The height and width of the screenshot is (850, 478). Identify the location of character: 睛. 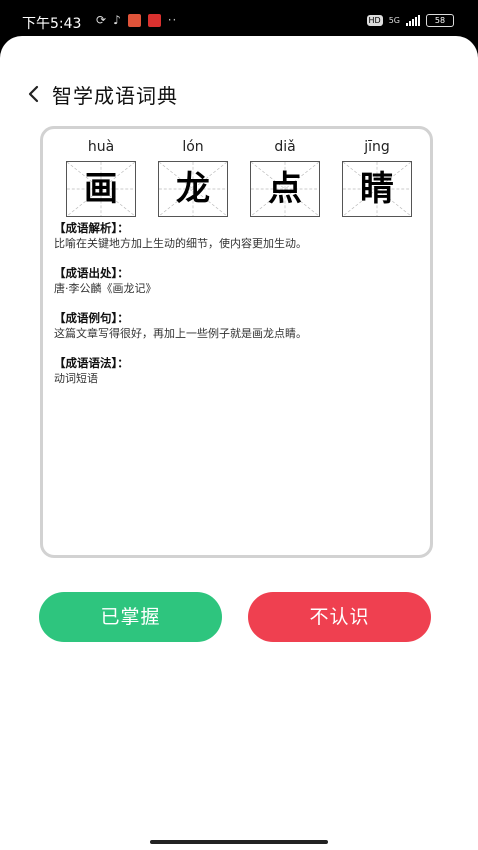
(377, 189).